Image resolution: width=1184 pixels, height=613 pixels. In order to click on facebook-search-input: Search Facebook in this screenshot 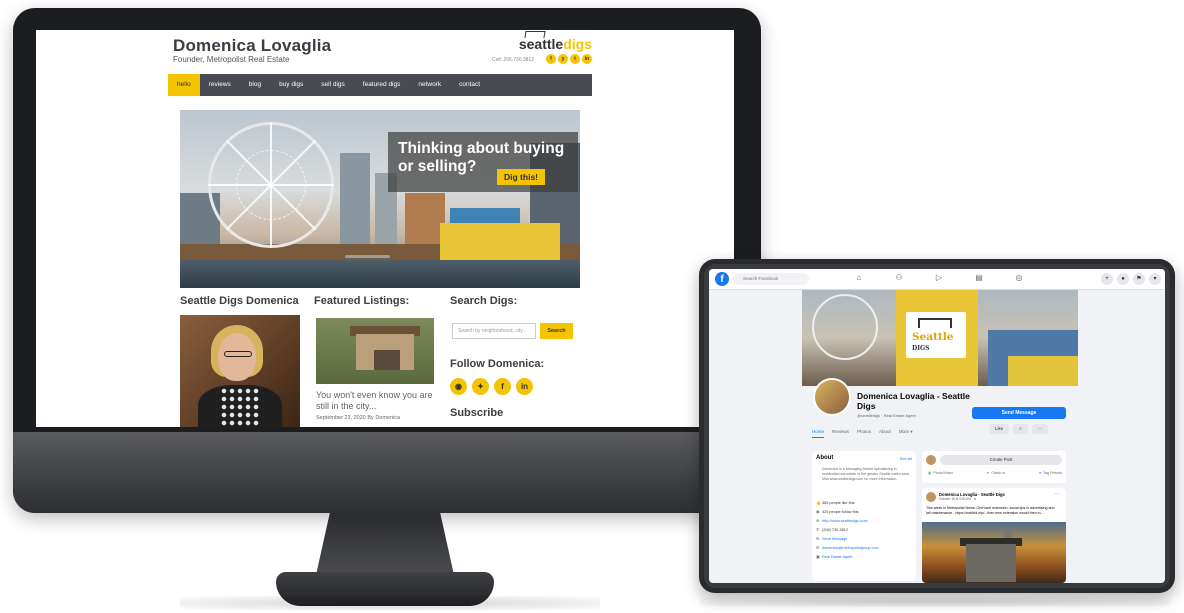, I will do `click(771, 279)`.